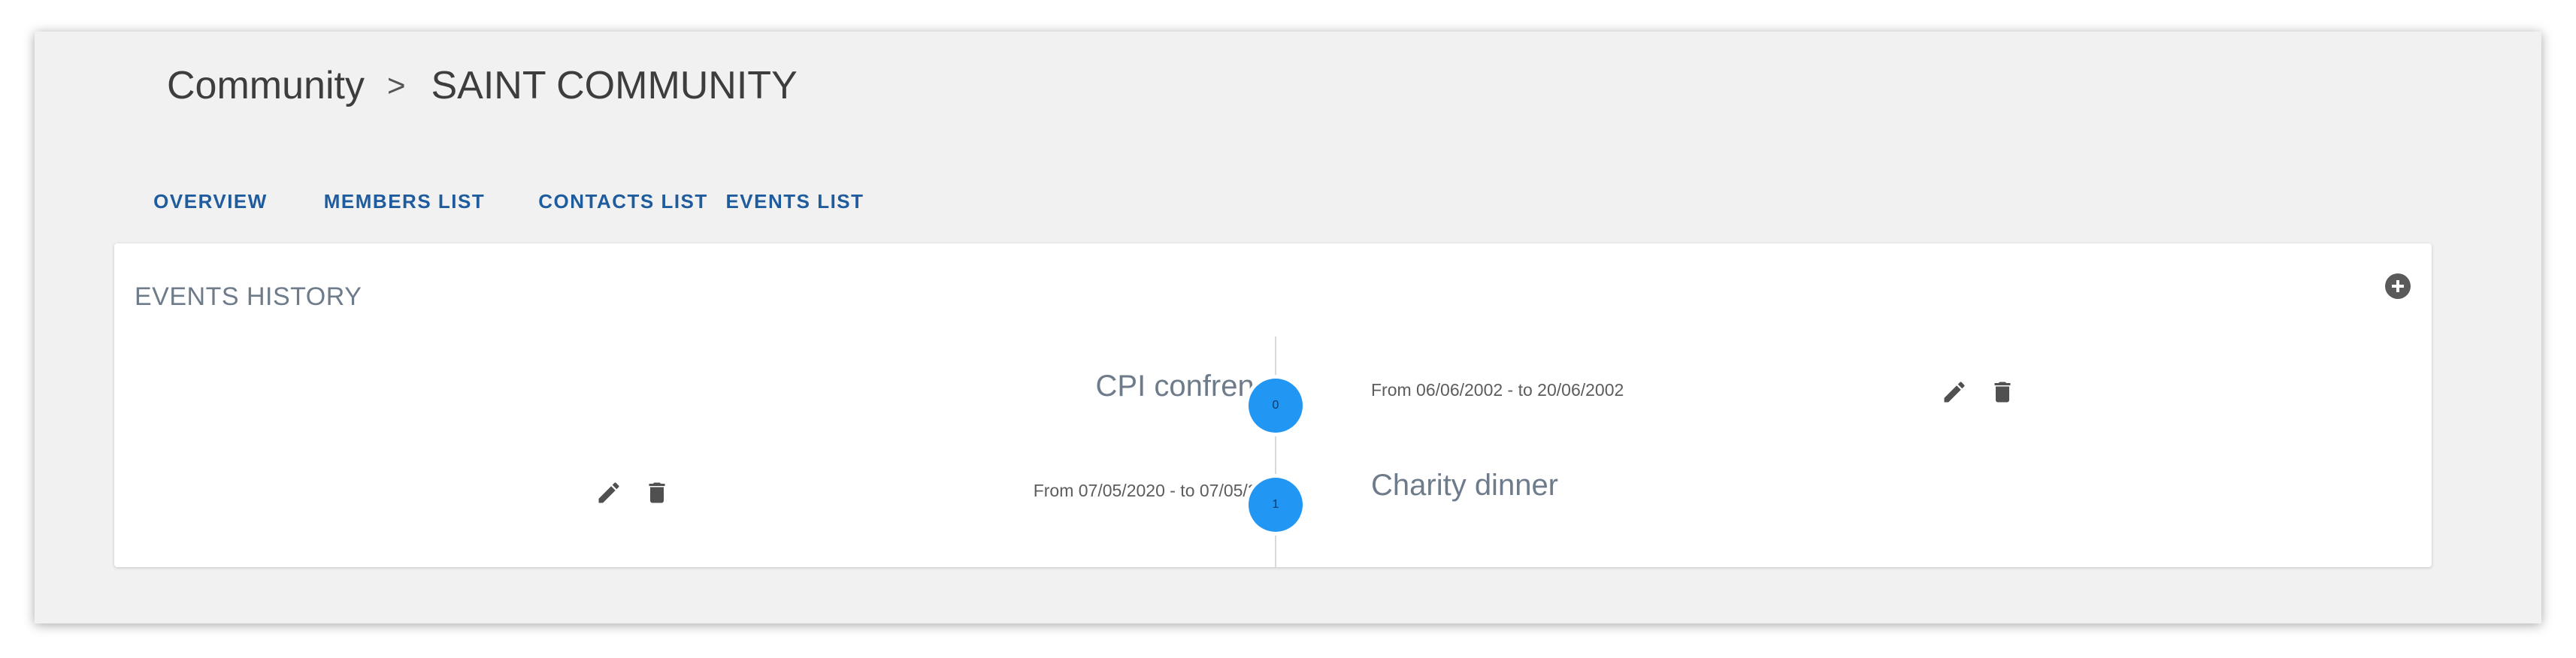 This screenshot has width=2576, height=658. Describe the element at coordinates (266, 86) in the screenshot. I see `breadcrumb-root: Community` at that location.